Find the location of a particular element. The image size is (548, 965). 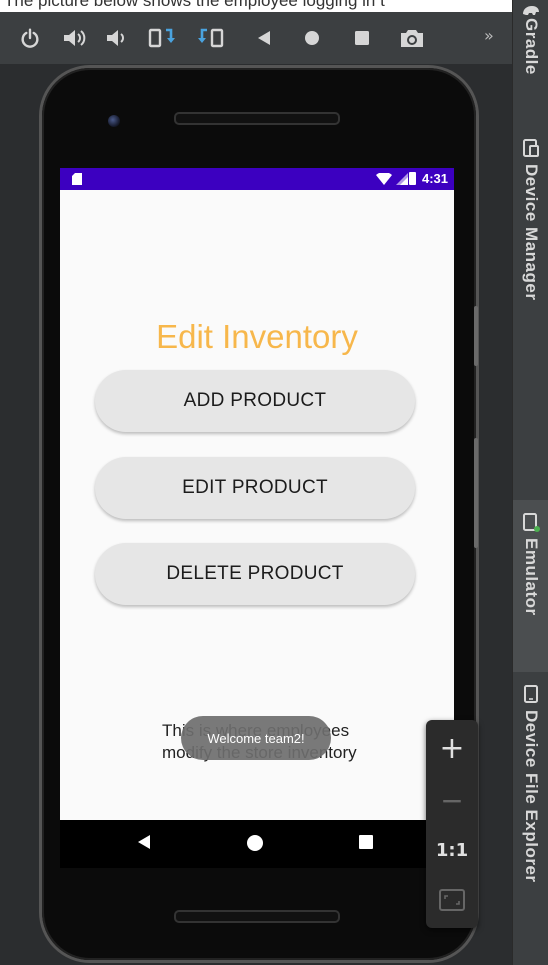

elephant-icon is located at coordinates (531, 10).